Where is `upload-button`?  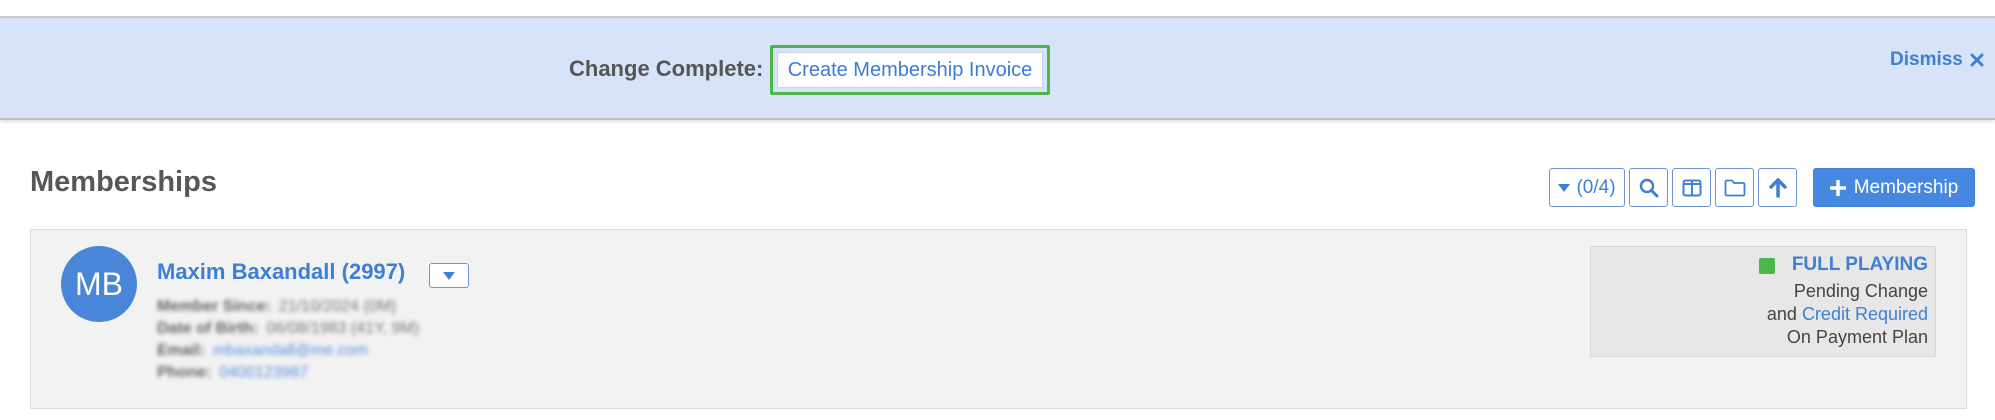 upload-button is located at coordinates (1777, 187).